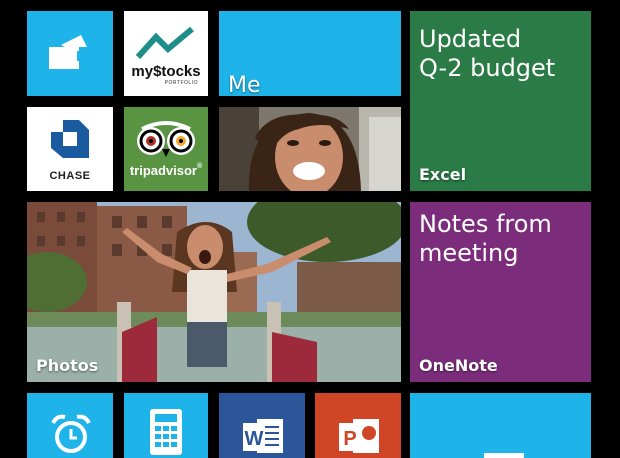 The width and height of the screenshot is (620, 458). I want to click on word-tile: W, so click(262, 425).